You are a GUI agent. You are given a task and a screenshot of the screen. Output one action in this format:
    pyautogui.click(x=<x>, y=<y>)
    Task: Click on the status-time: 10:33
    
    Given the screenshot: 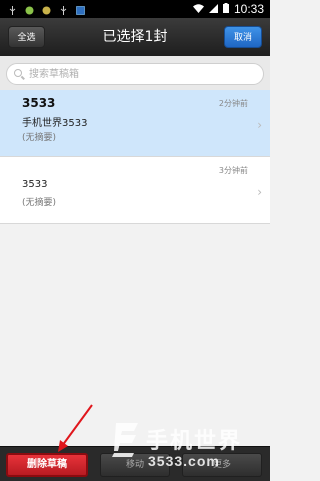 What is the action you would take?
    pyautogui.click(x=248, y=9)
    